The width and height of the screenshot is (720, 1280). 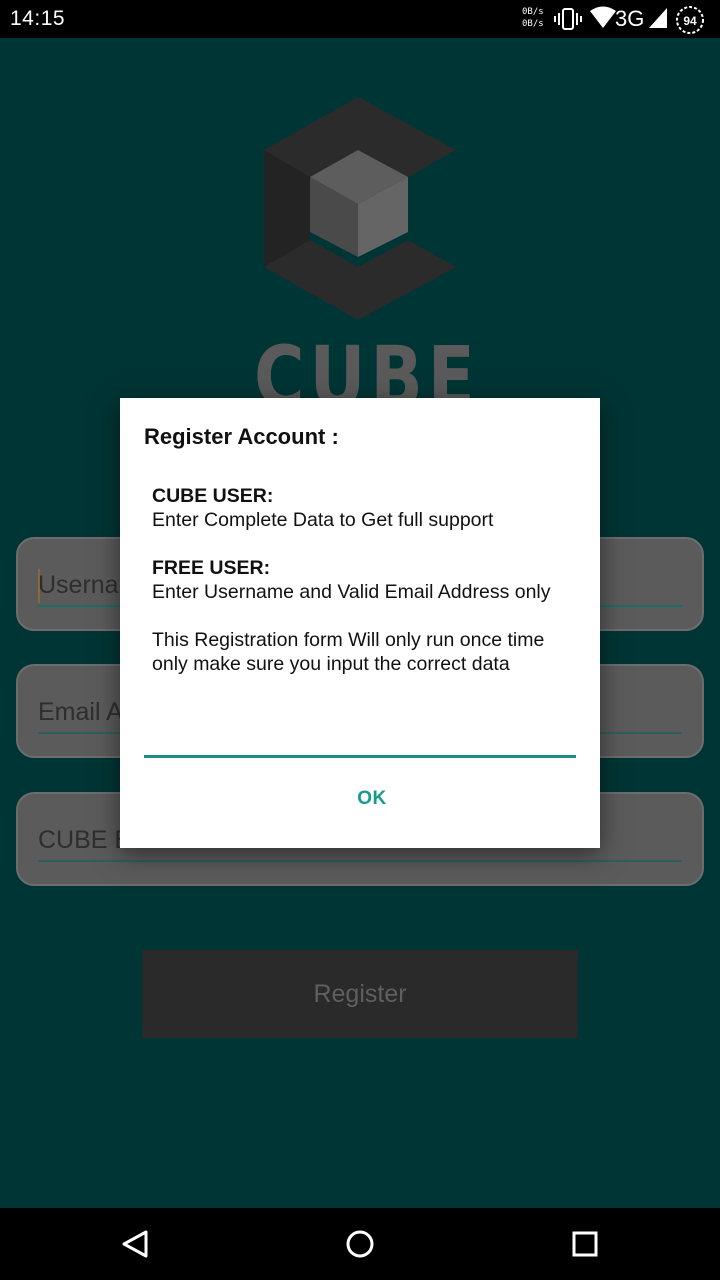 What do you see at coordinates (85, 840) in the screenshot?
I see `cube-id-placeholder: CUBE B` at bounding box center [85, 840].